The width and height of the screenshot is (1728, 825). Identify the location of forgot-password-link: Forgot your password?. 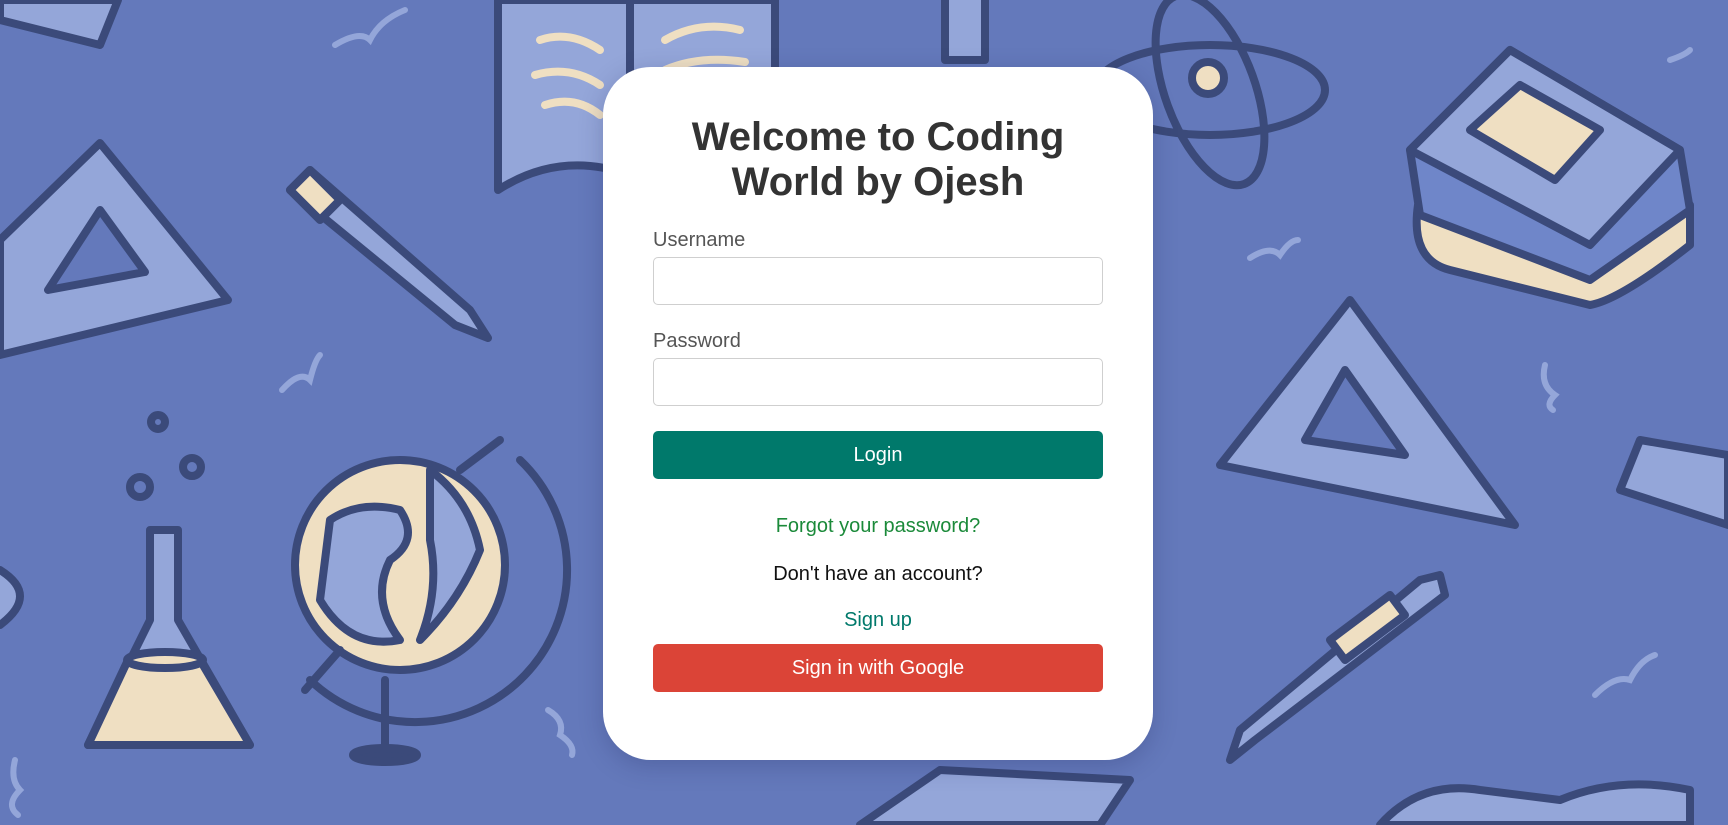
(878, 526).